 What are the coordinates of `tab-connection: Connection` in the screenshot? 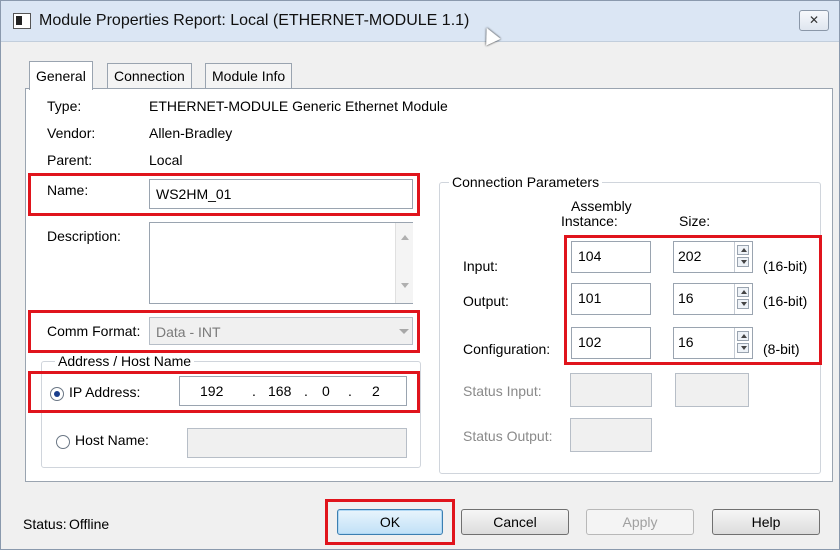 It's located at (149, 75).